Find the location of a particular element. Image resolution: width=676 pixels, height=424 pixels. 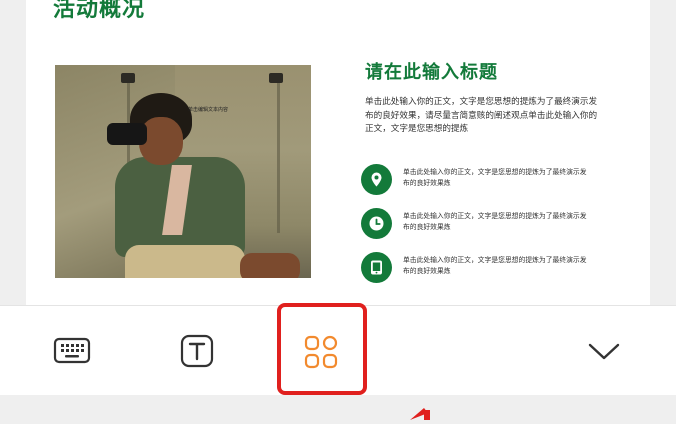

chevron-down-icon is located at coordinates (604, 354).